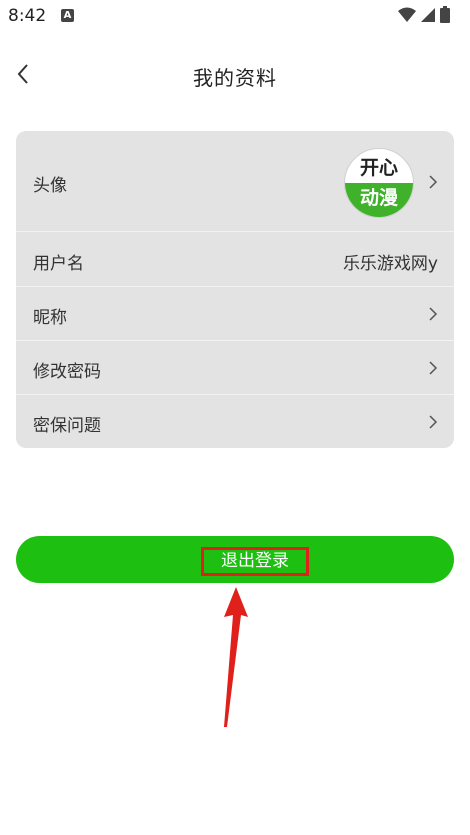  What do you see at coordinates (67, 426) in the screenshot?
I see `security-question-label: 密保问题` at bounding box center [67, 426].